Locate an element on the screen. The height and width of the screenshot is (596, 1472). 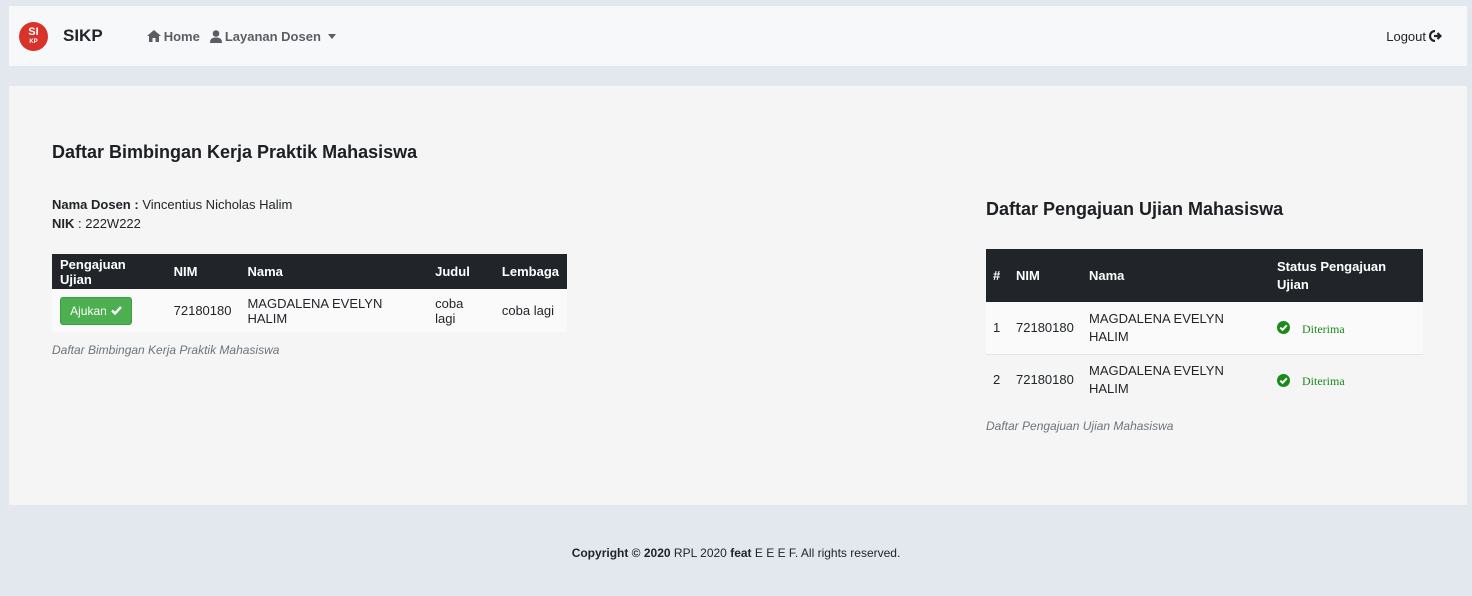
col-number: # is located at coordinates (997, 275).